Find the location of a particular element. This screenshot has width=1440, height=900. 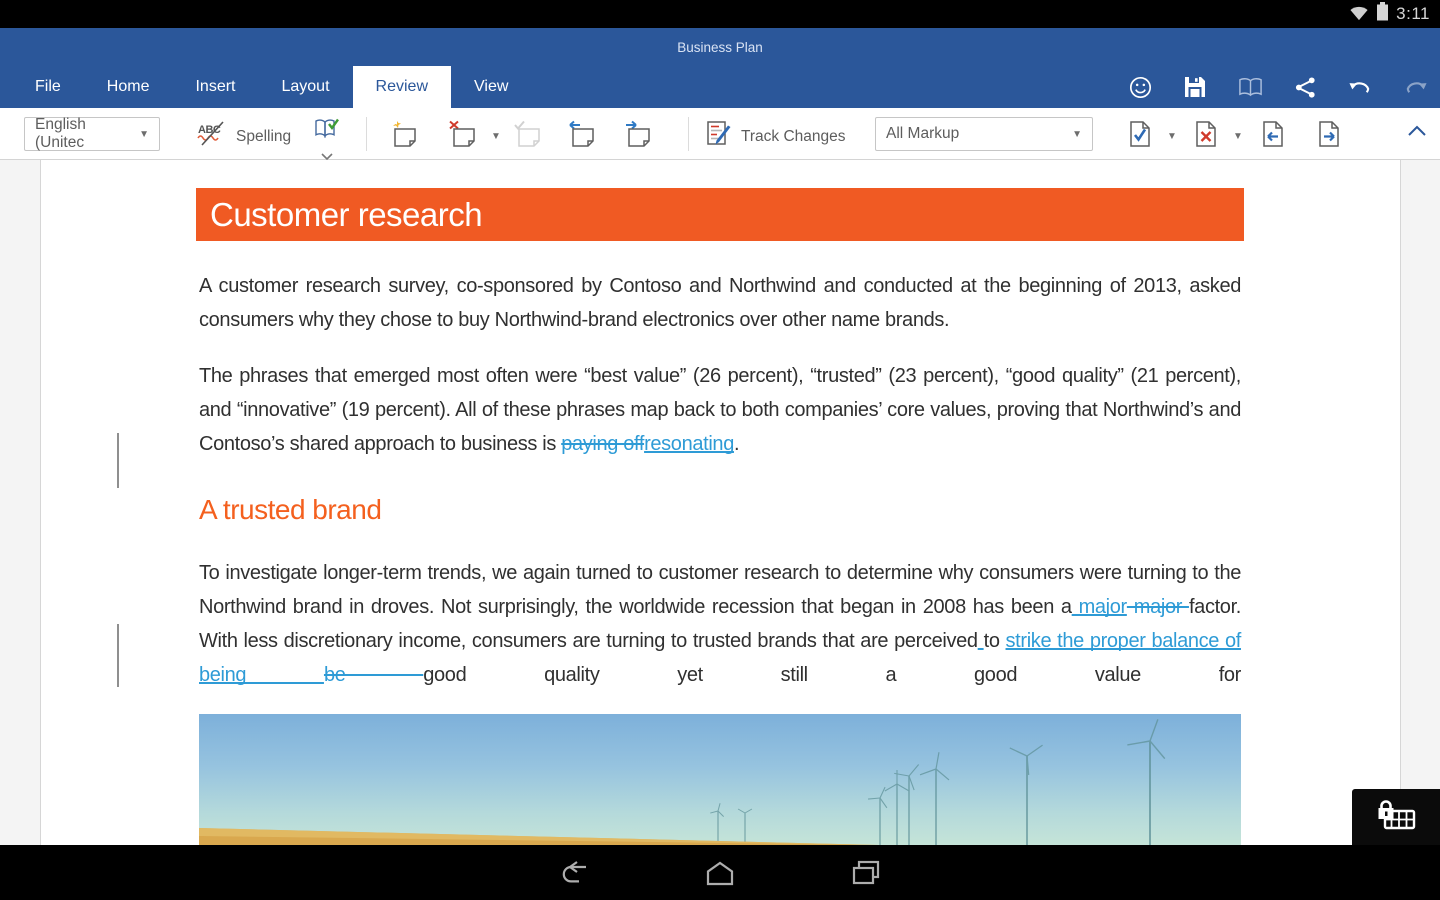

spelling-label: Spelling is located at coordinates (264, 136).